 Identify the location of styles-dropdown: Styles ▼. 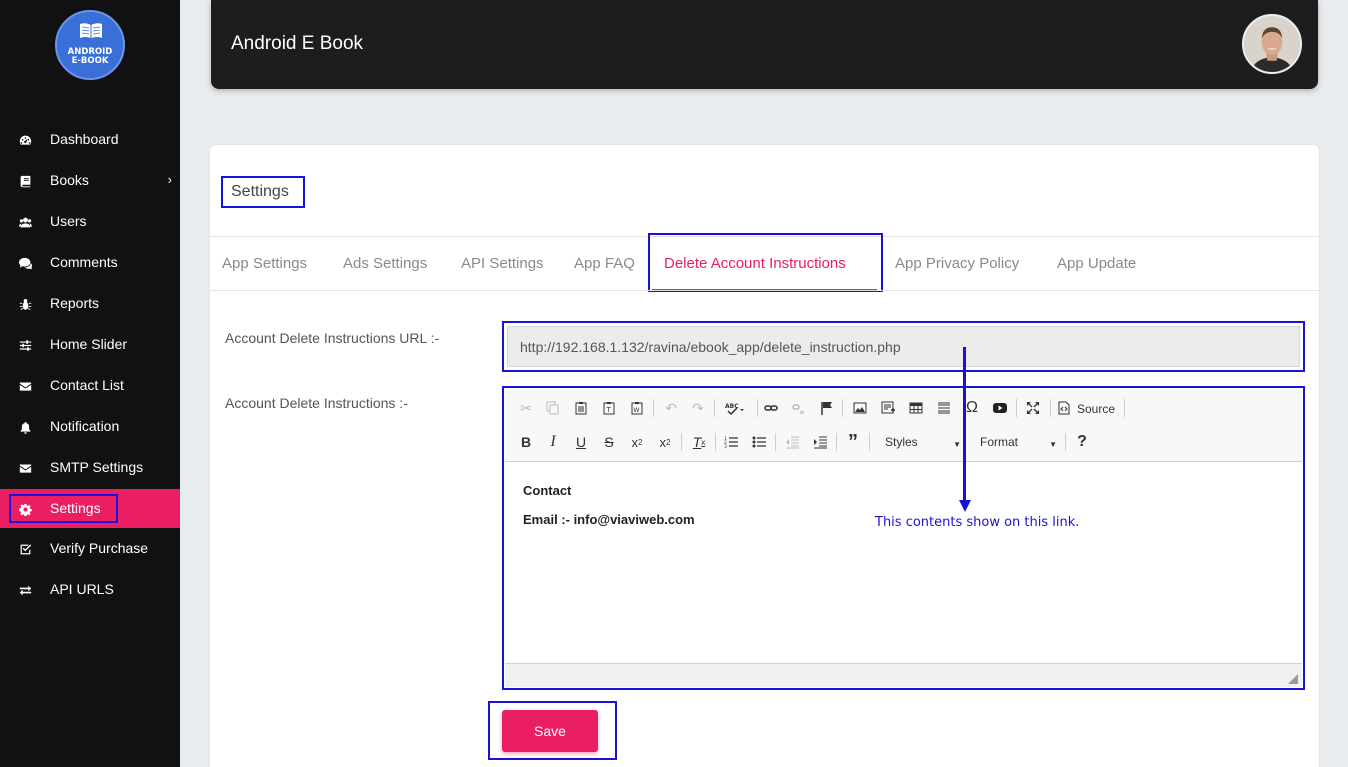
(918, 446).